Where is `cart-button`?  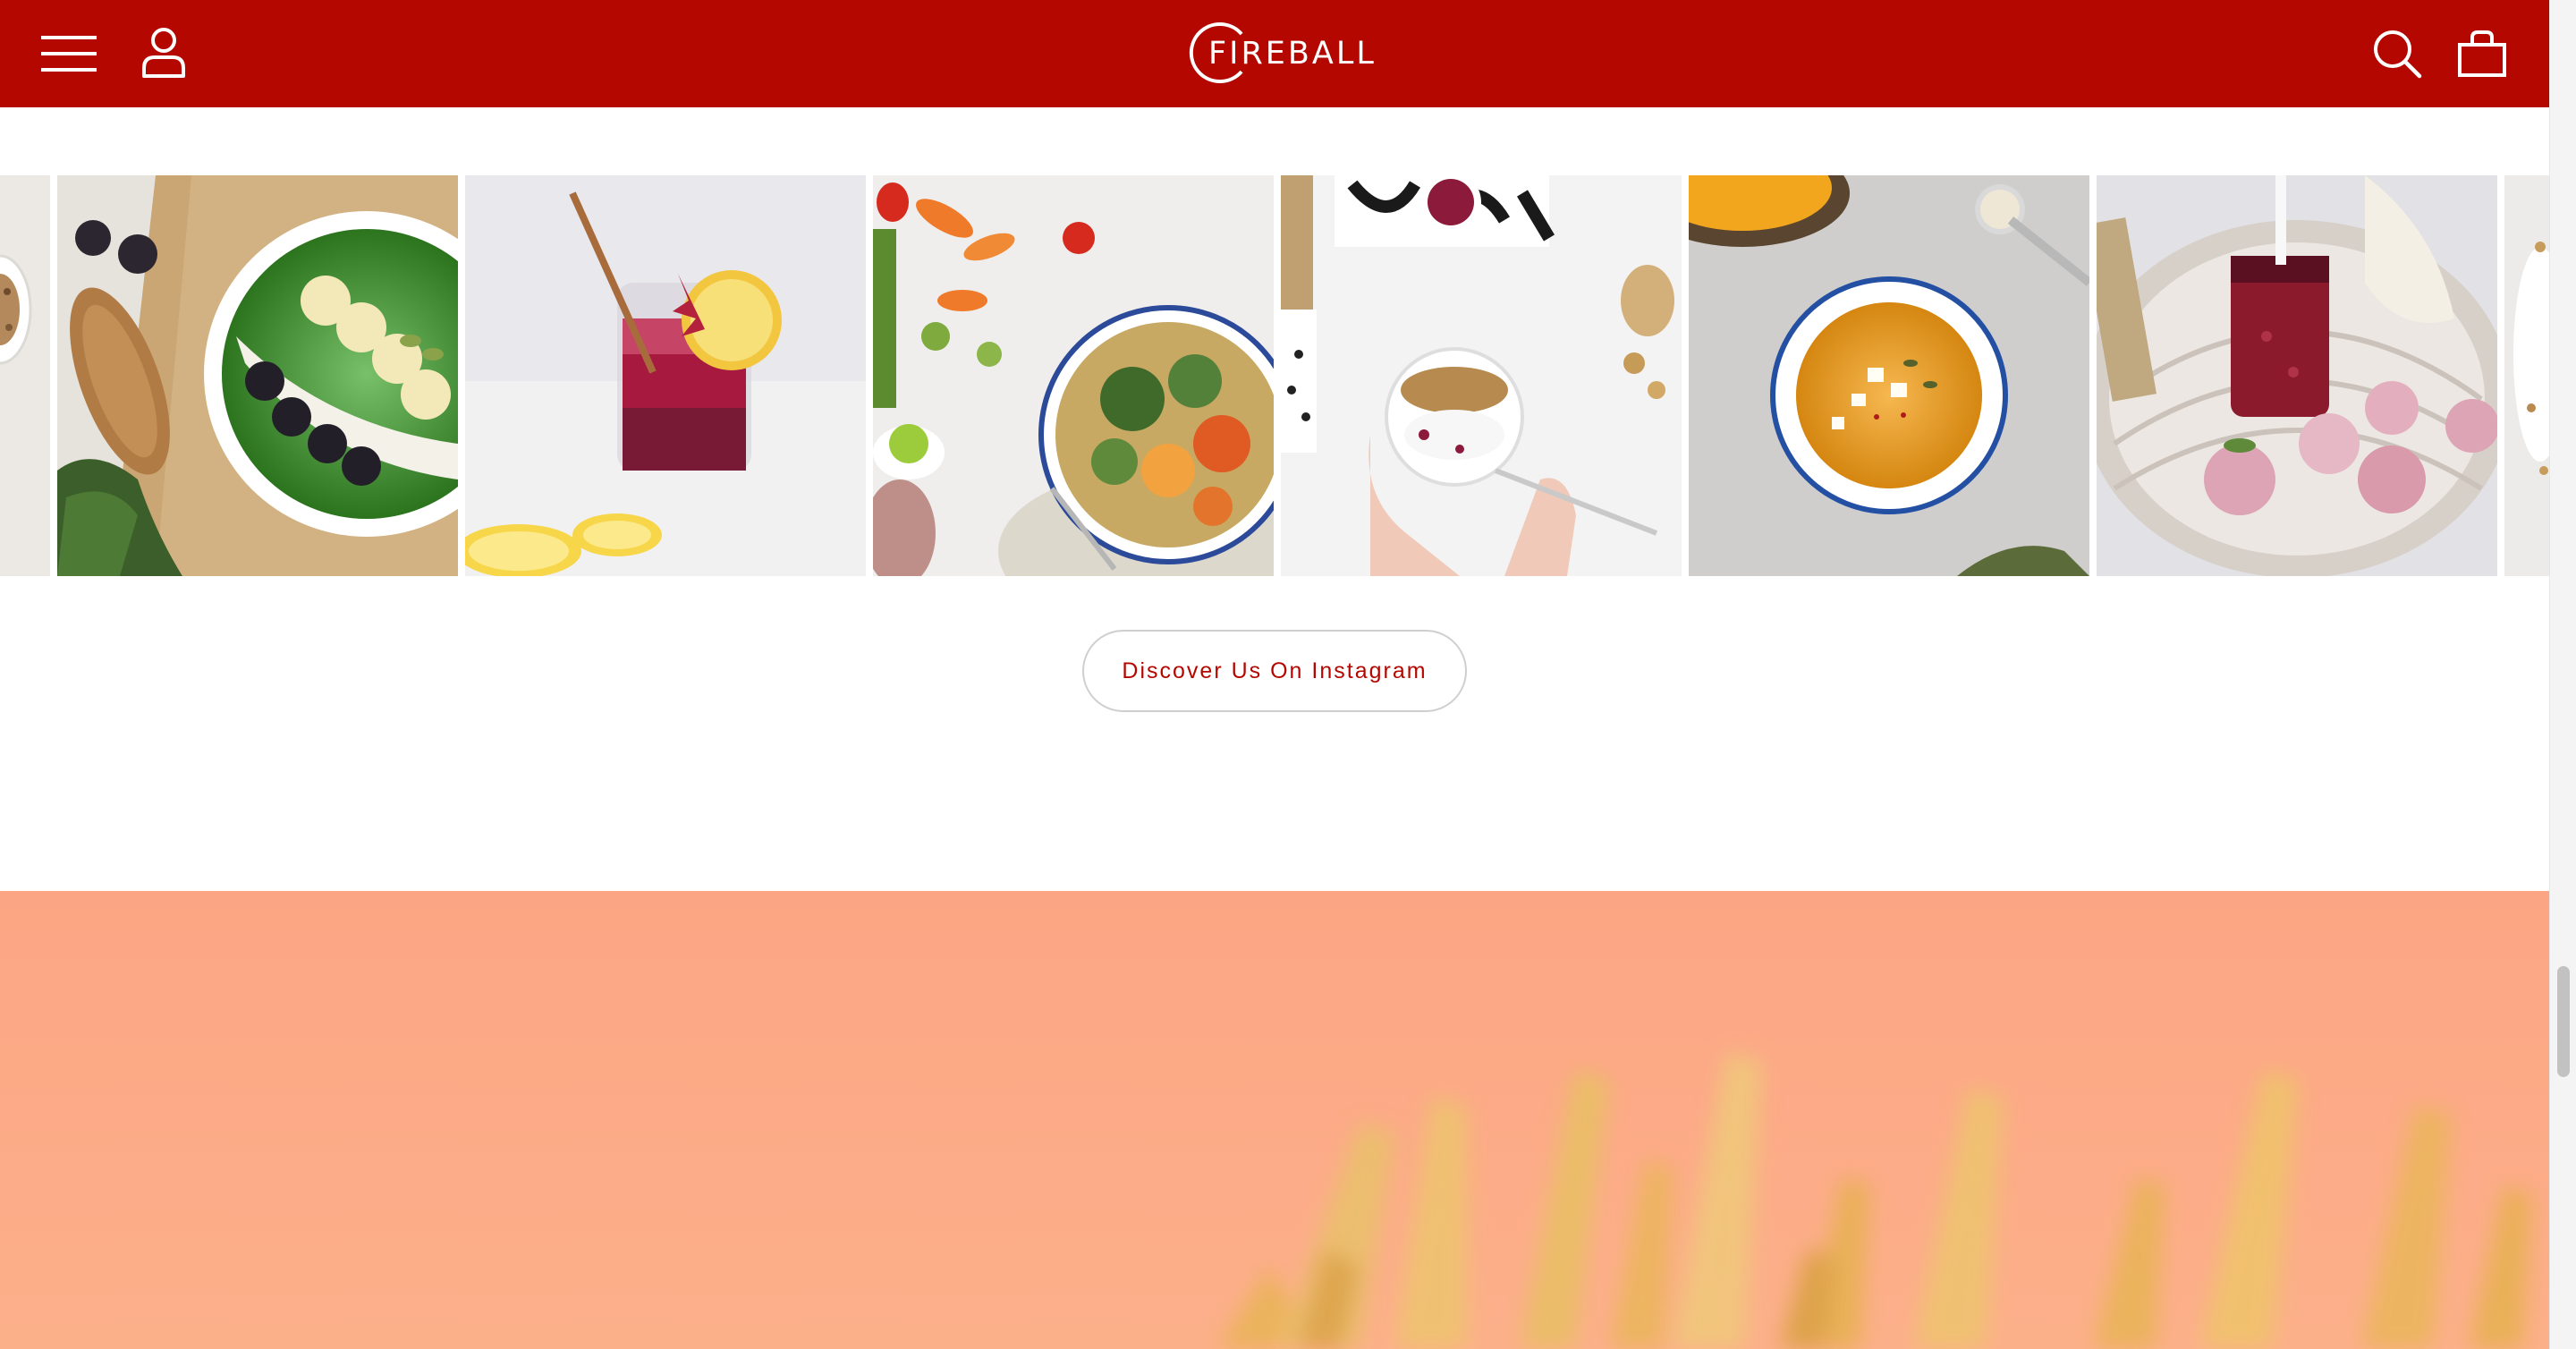 cart-button is located at coordinates (2482, 53).